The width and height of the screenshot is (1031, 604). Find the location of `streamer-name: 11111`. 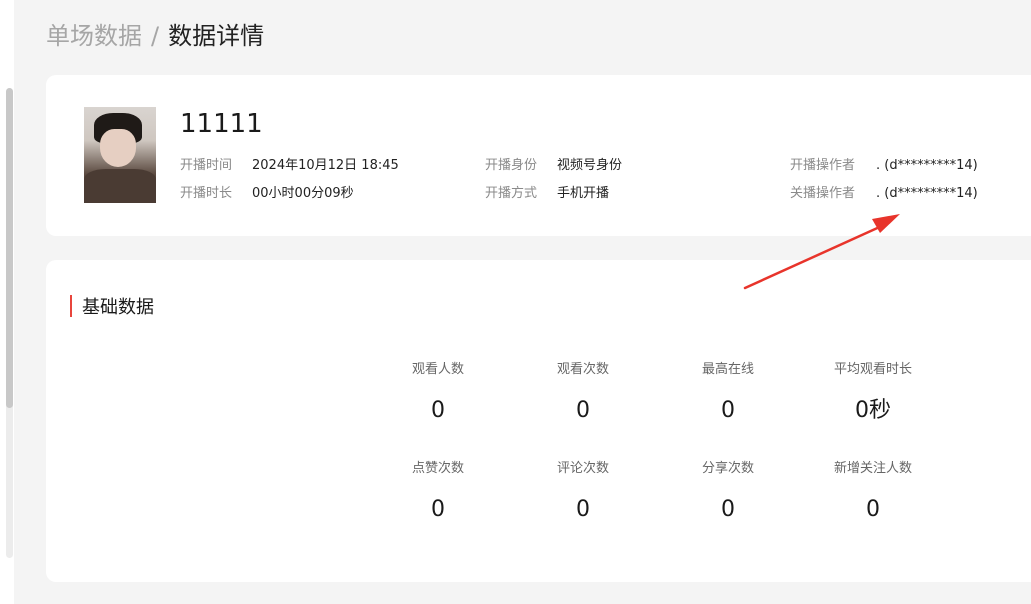

streamer-name: 11111 is located at coordinates (221, 124).